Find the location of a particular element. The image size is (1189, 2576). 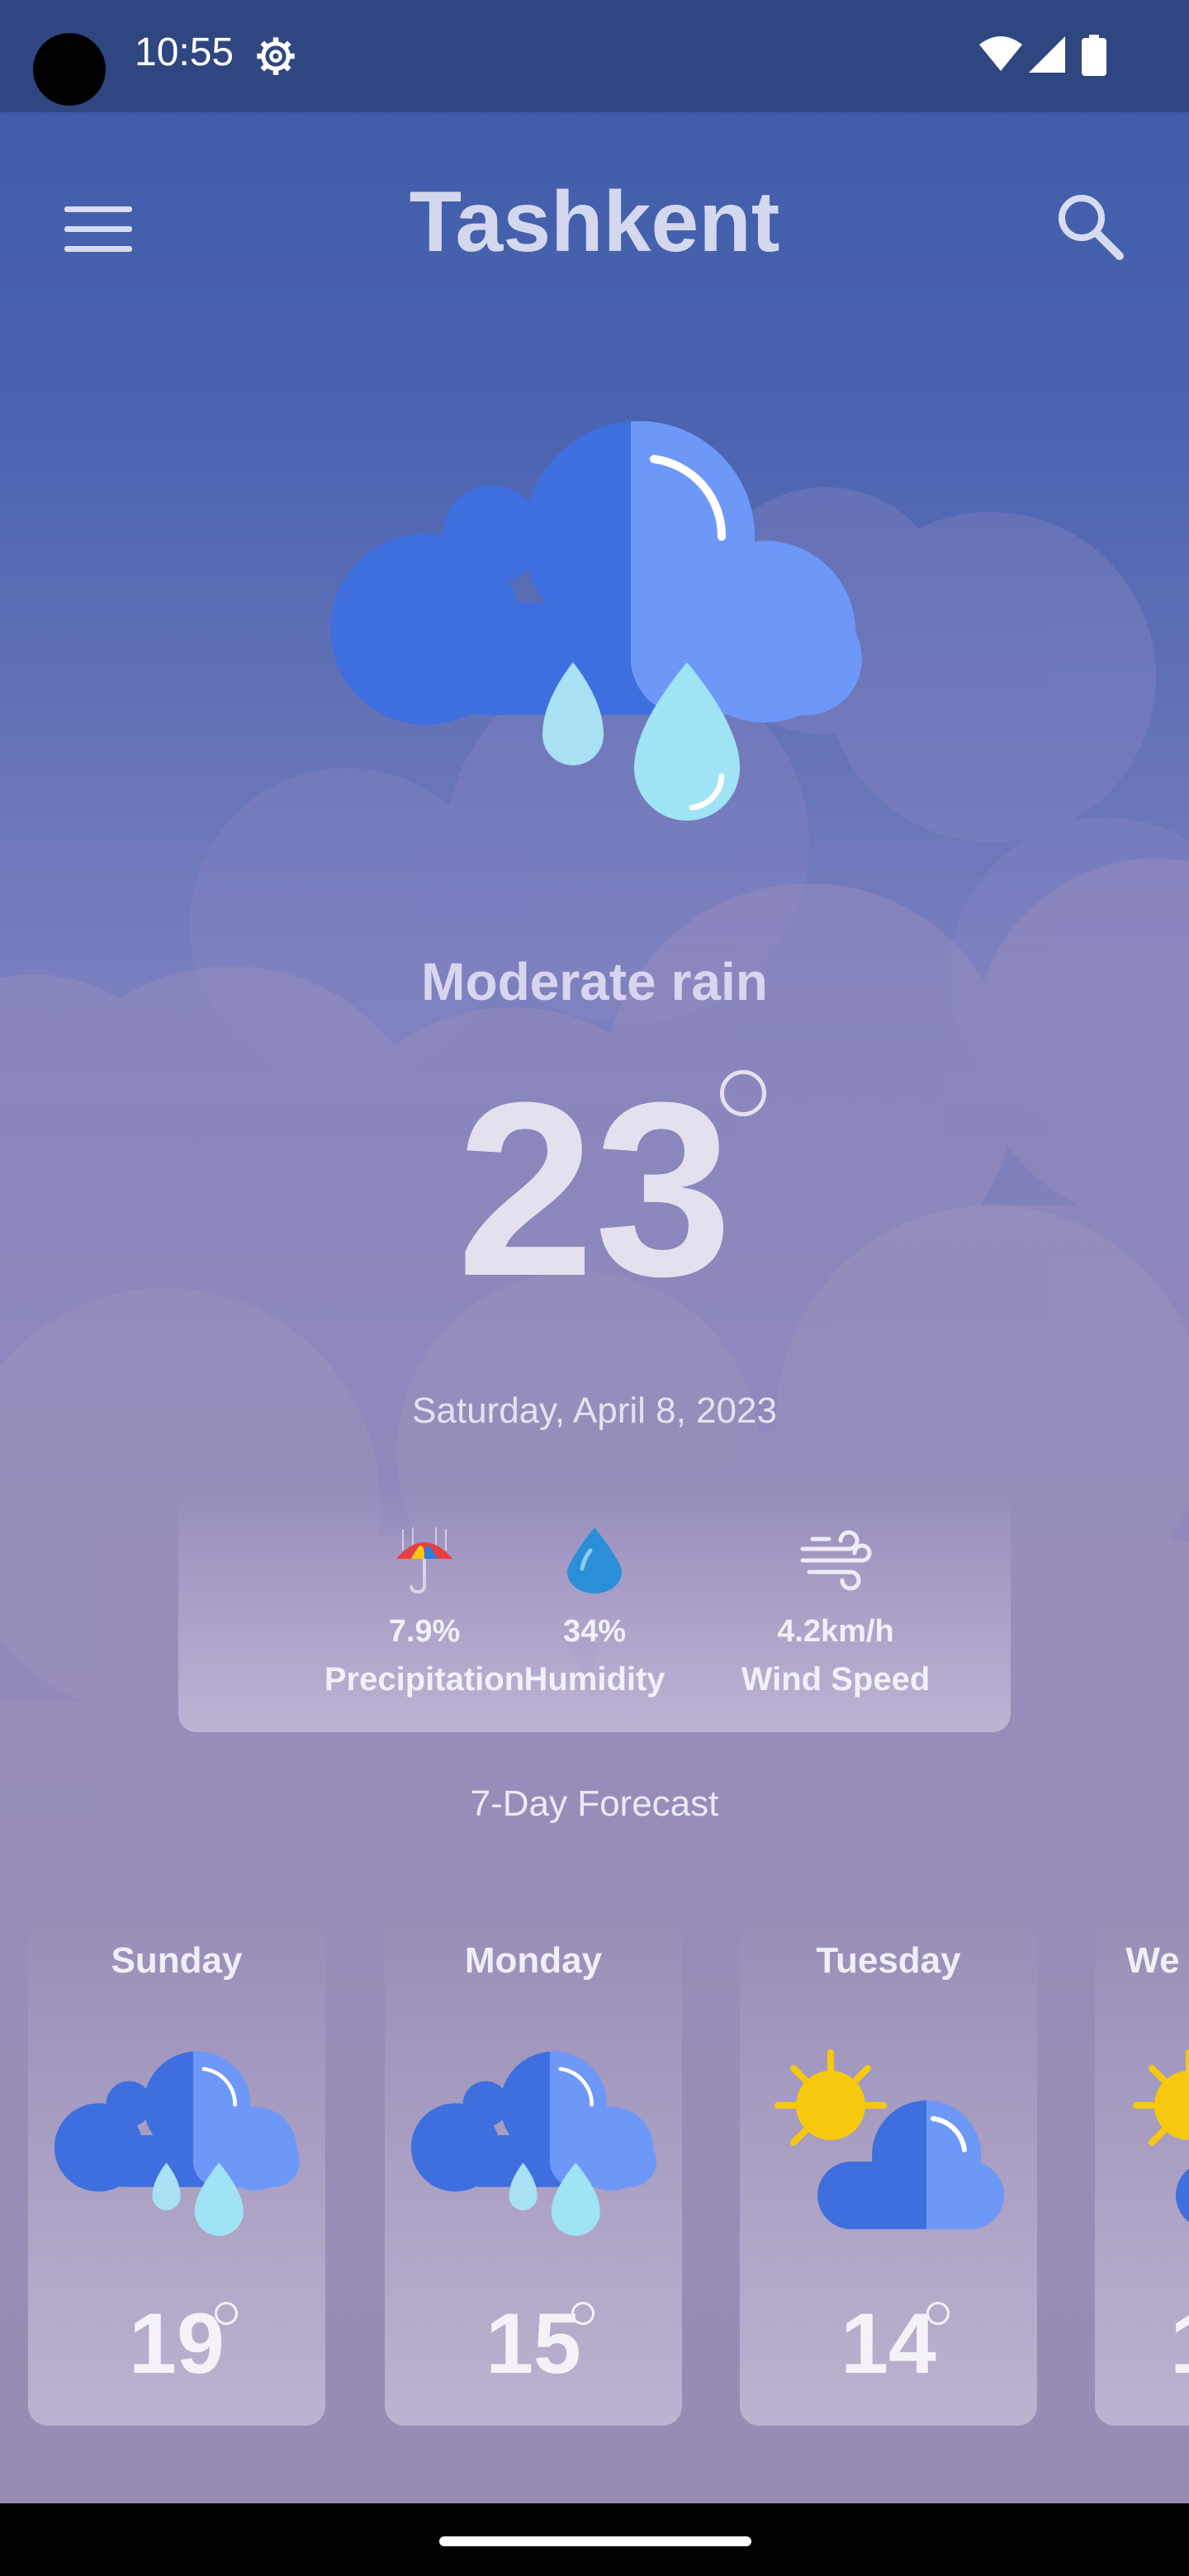

umbrella-icon is located at coordinates (424, 1560).